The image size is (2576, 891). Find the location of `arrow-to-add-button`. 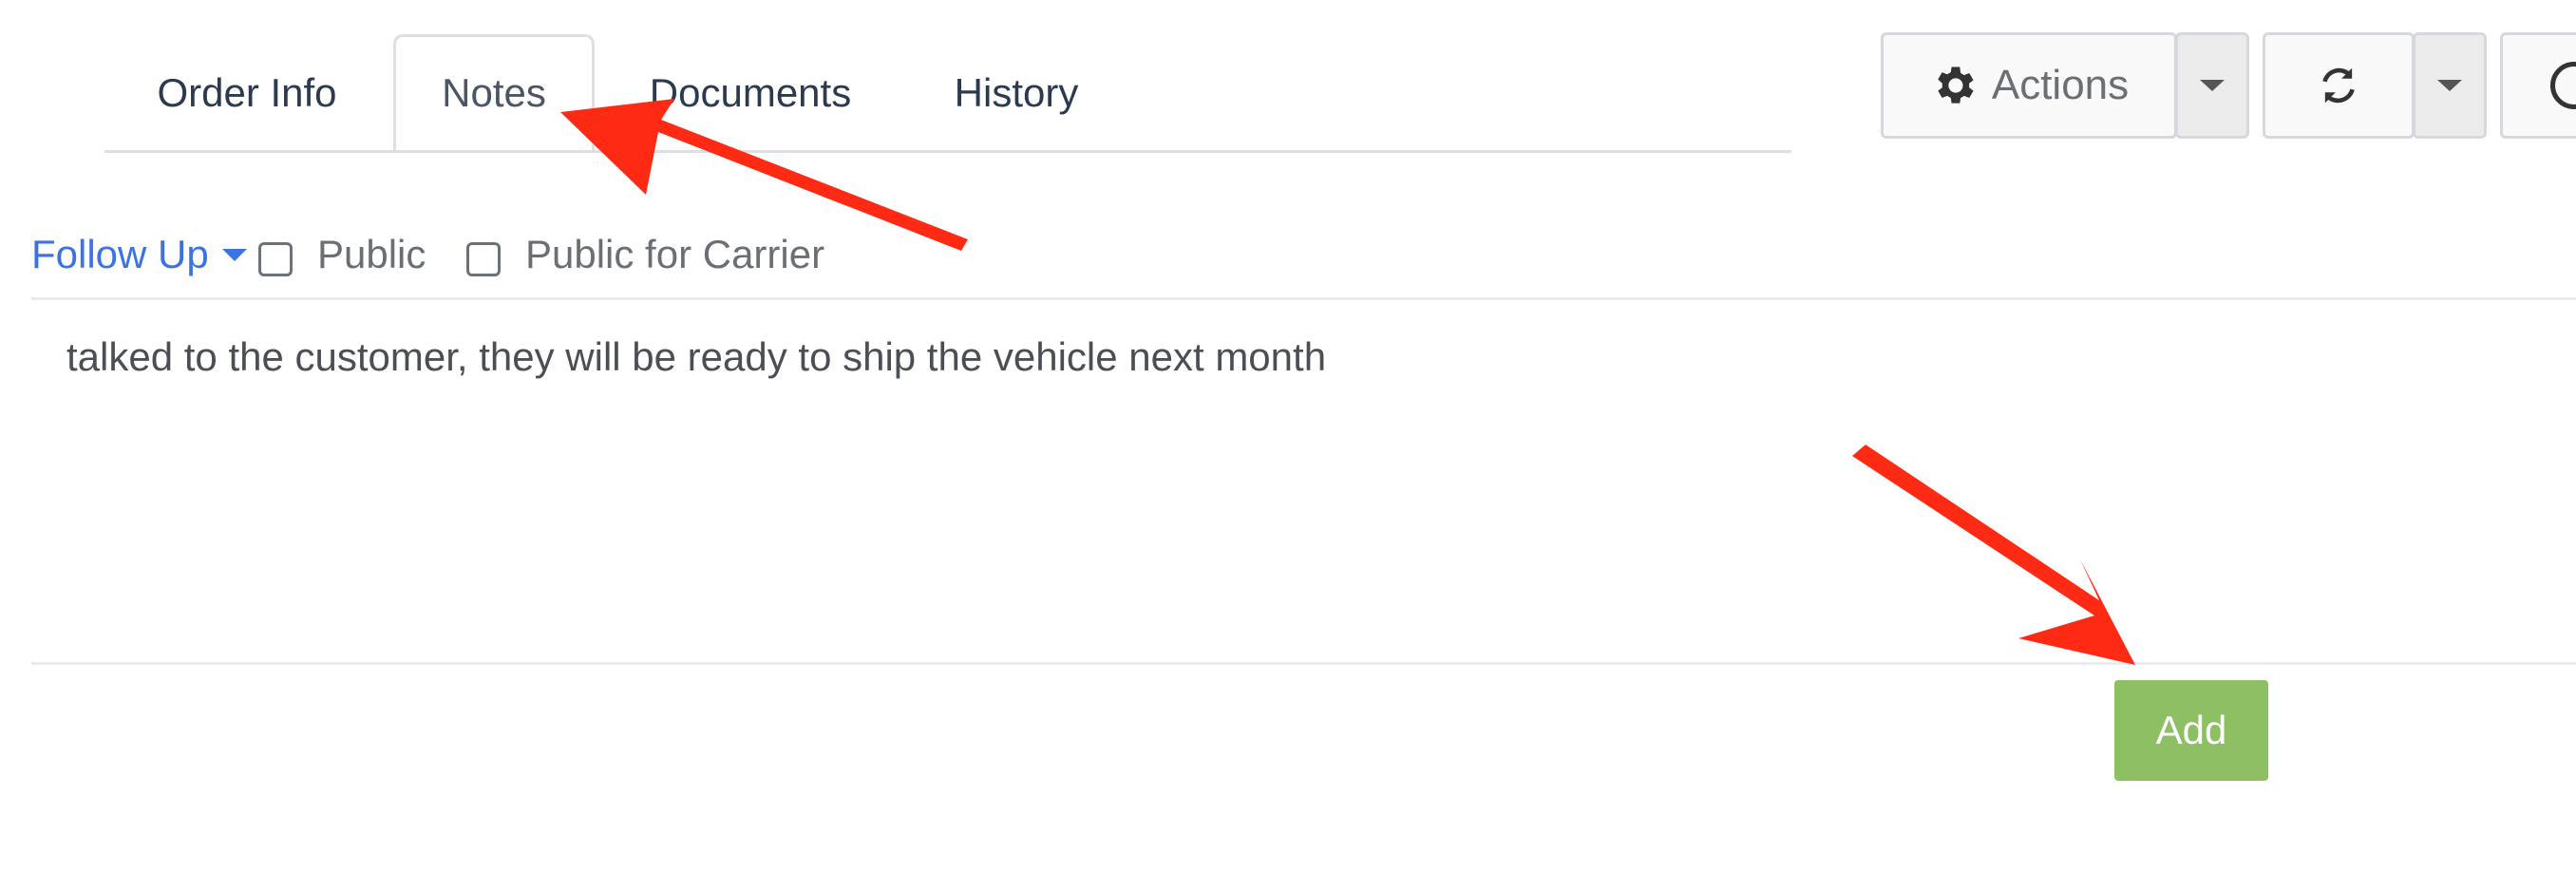

arrow-to-add-button is located at coordinates (1993, 555).